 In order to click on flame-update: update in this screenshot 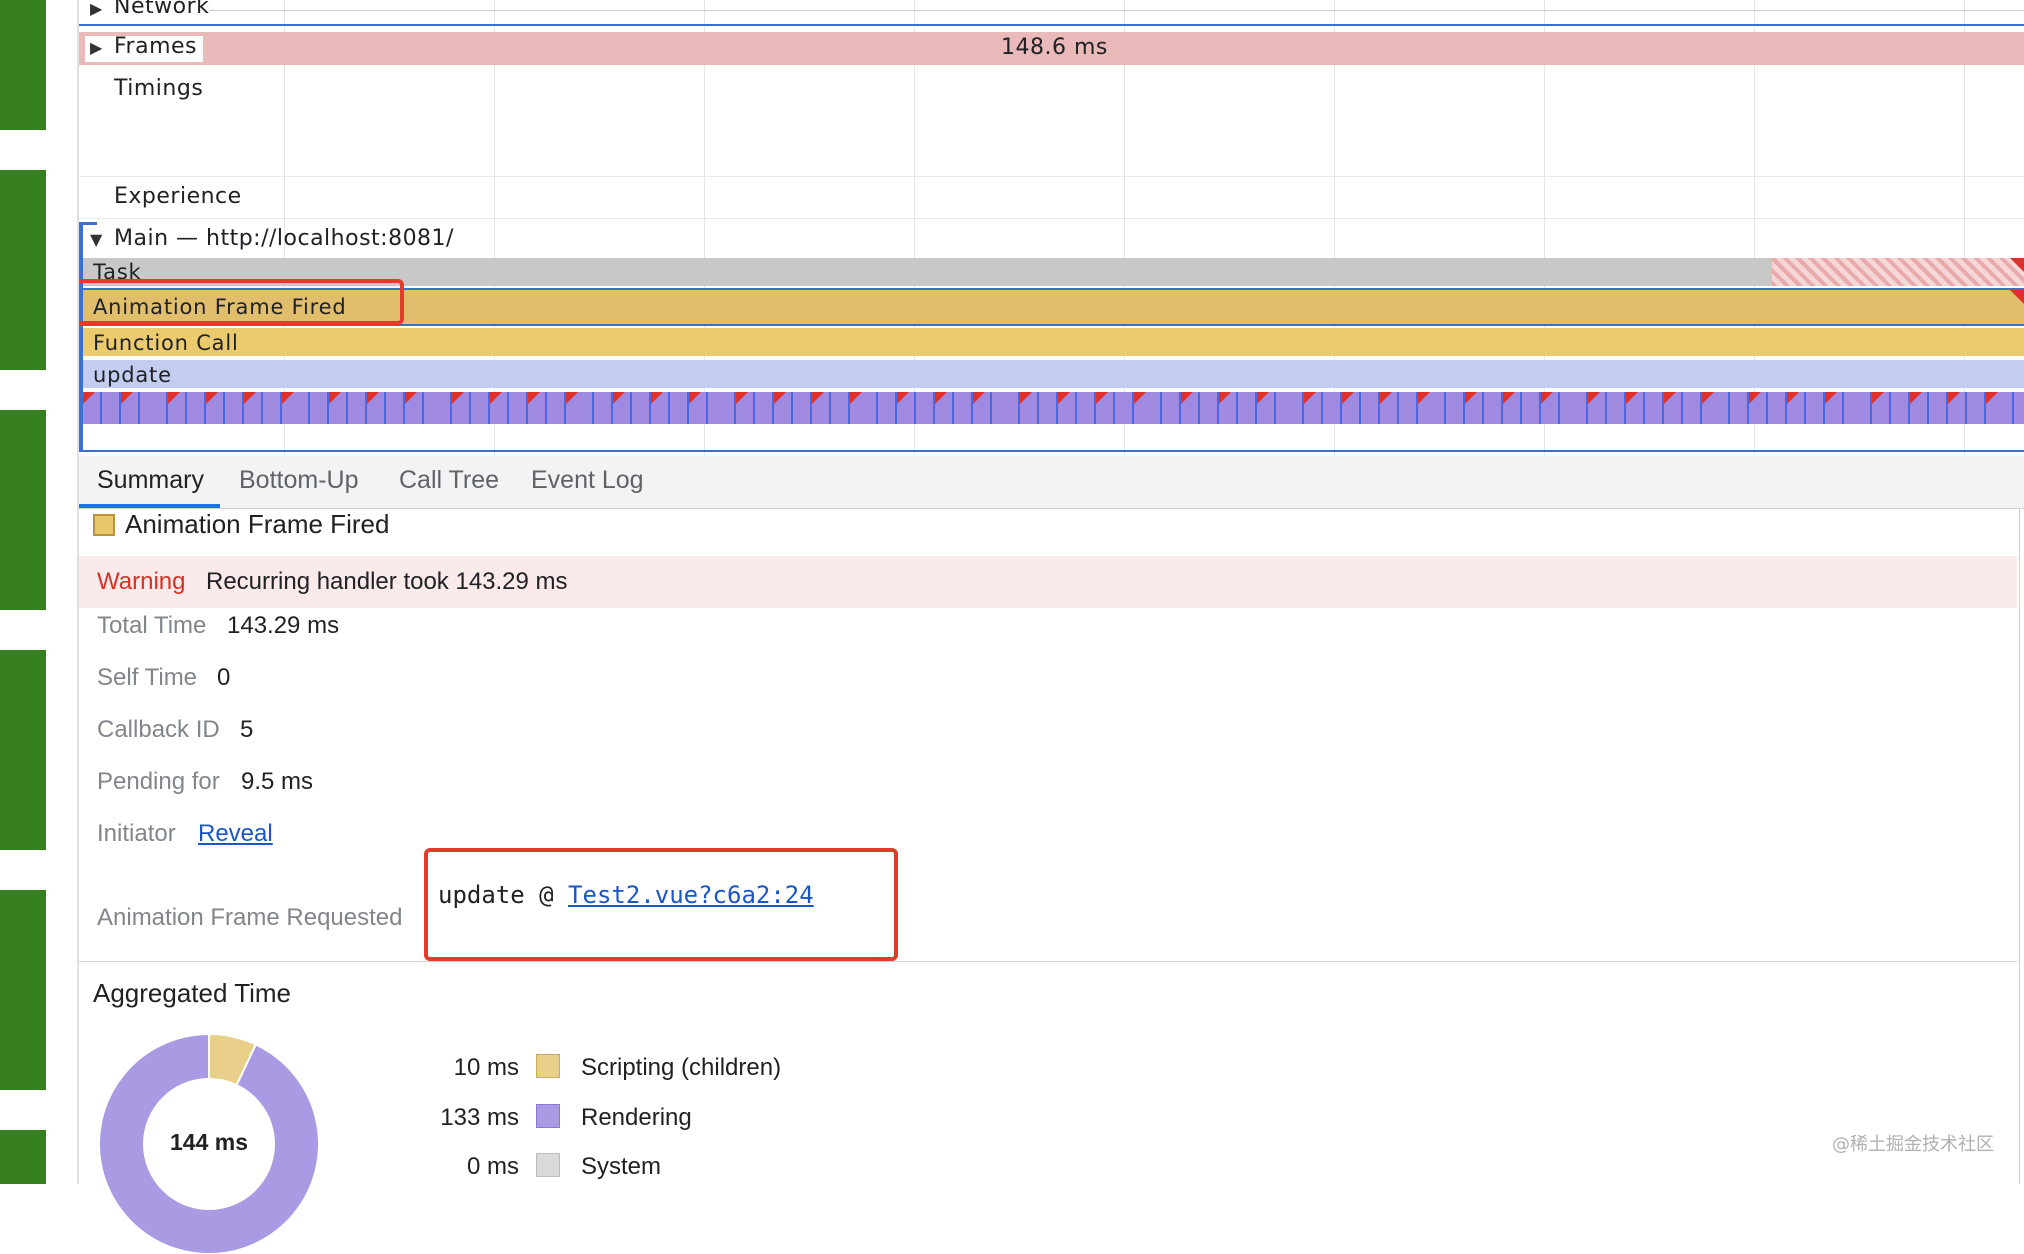, I will do `click(1053, 374)`.